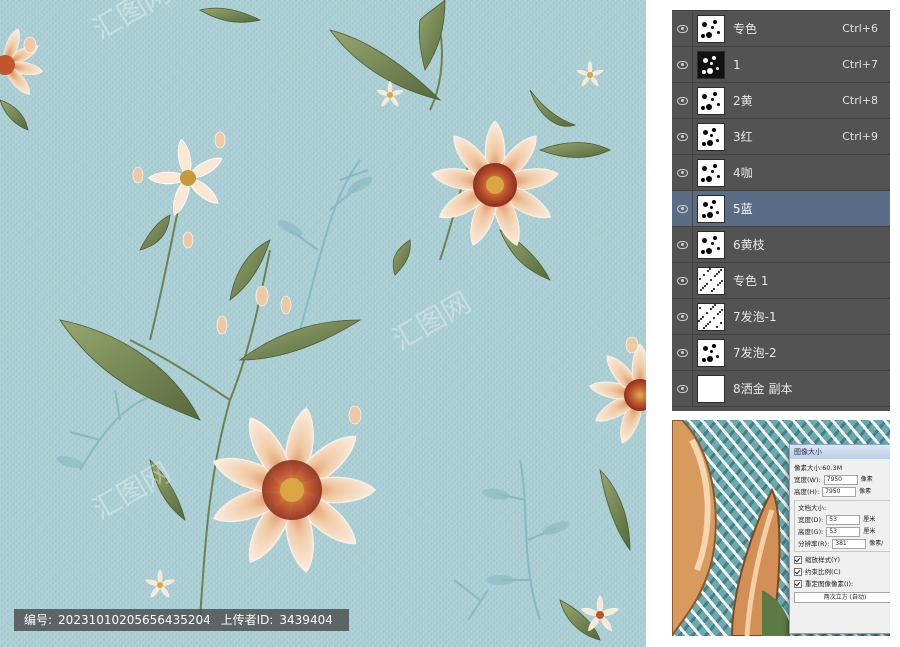  Describe the element at coordinates (781, 317) in the screenshot. I see `layer-row: 7发泡-1` at that location.